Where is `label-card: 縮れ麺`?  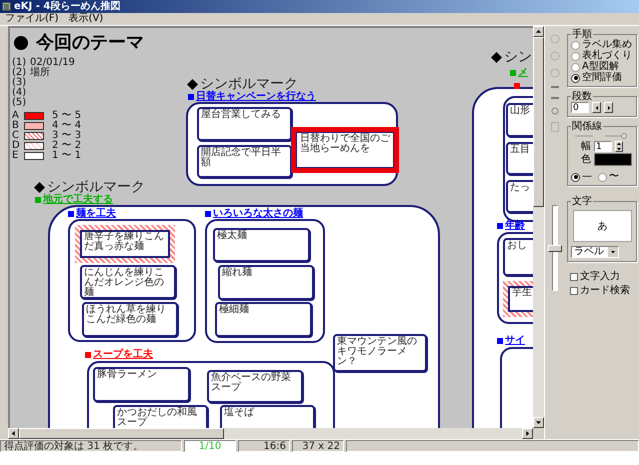 label-card: 縮れ麺 is located at coordinates (266, 282).